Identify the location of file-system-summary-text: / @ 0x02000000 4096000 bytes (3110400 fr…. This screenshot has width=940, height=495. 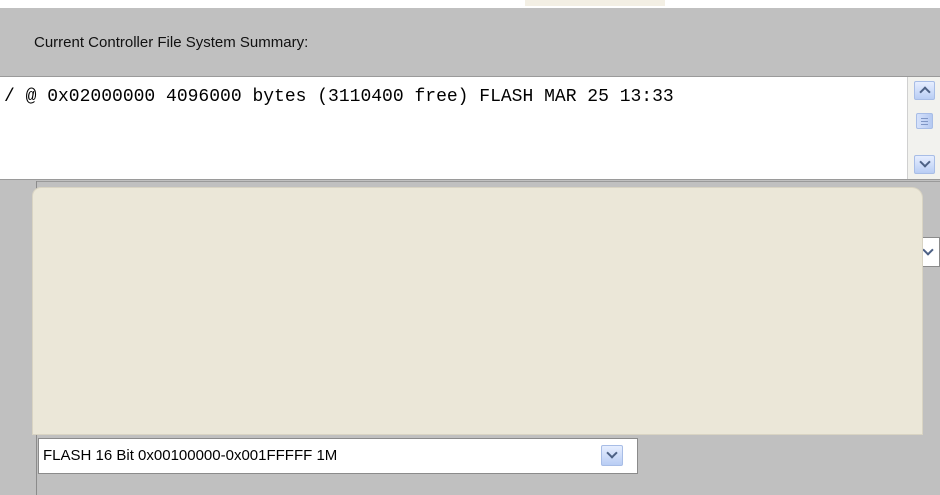
(339, 97).